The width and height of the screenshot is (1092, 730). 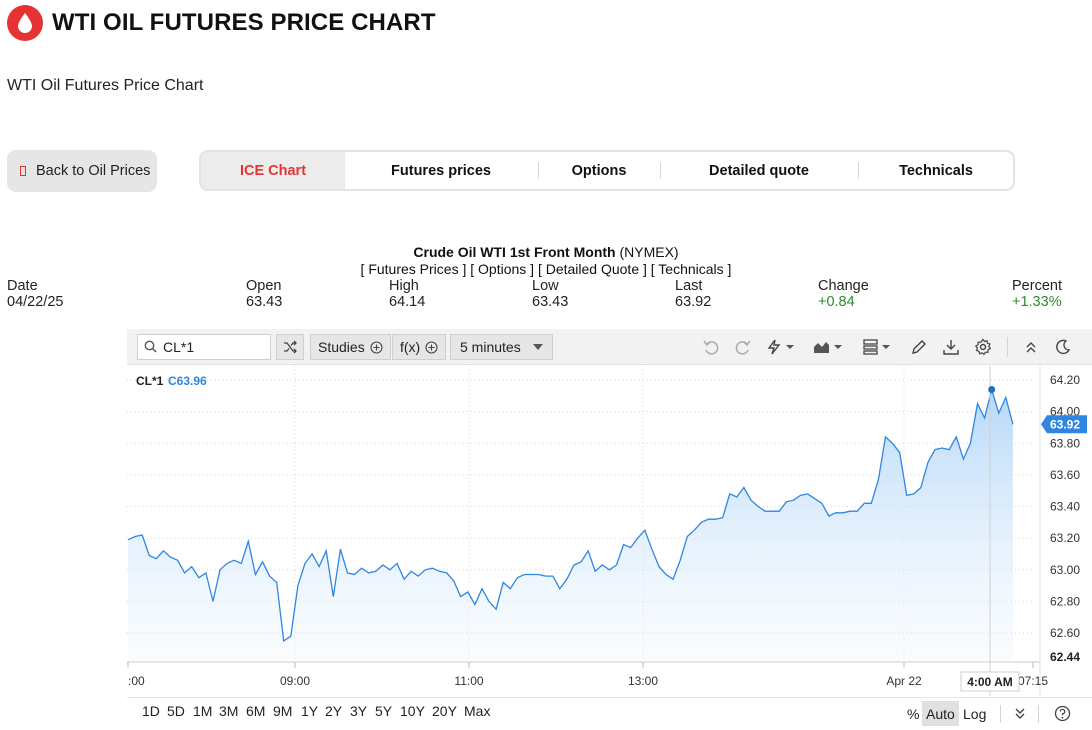 I want to click on chart-symbol-label: CL*1, so click(x=150, y=381).